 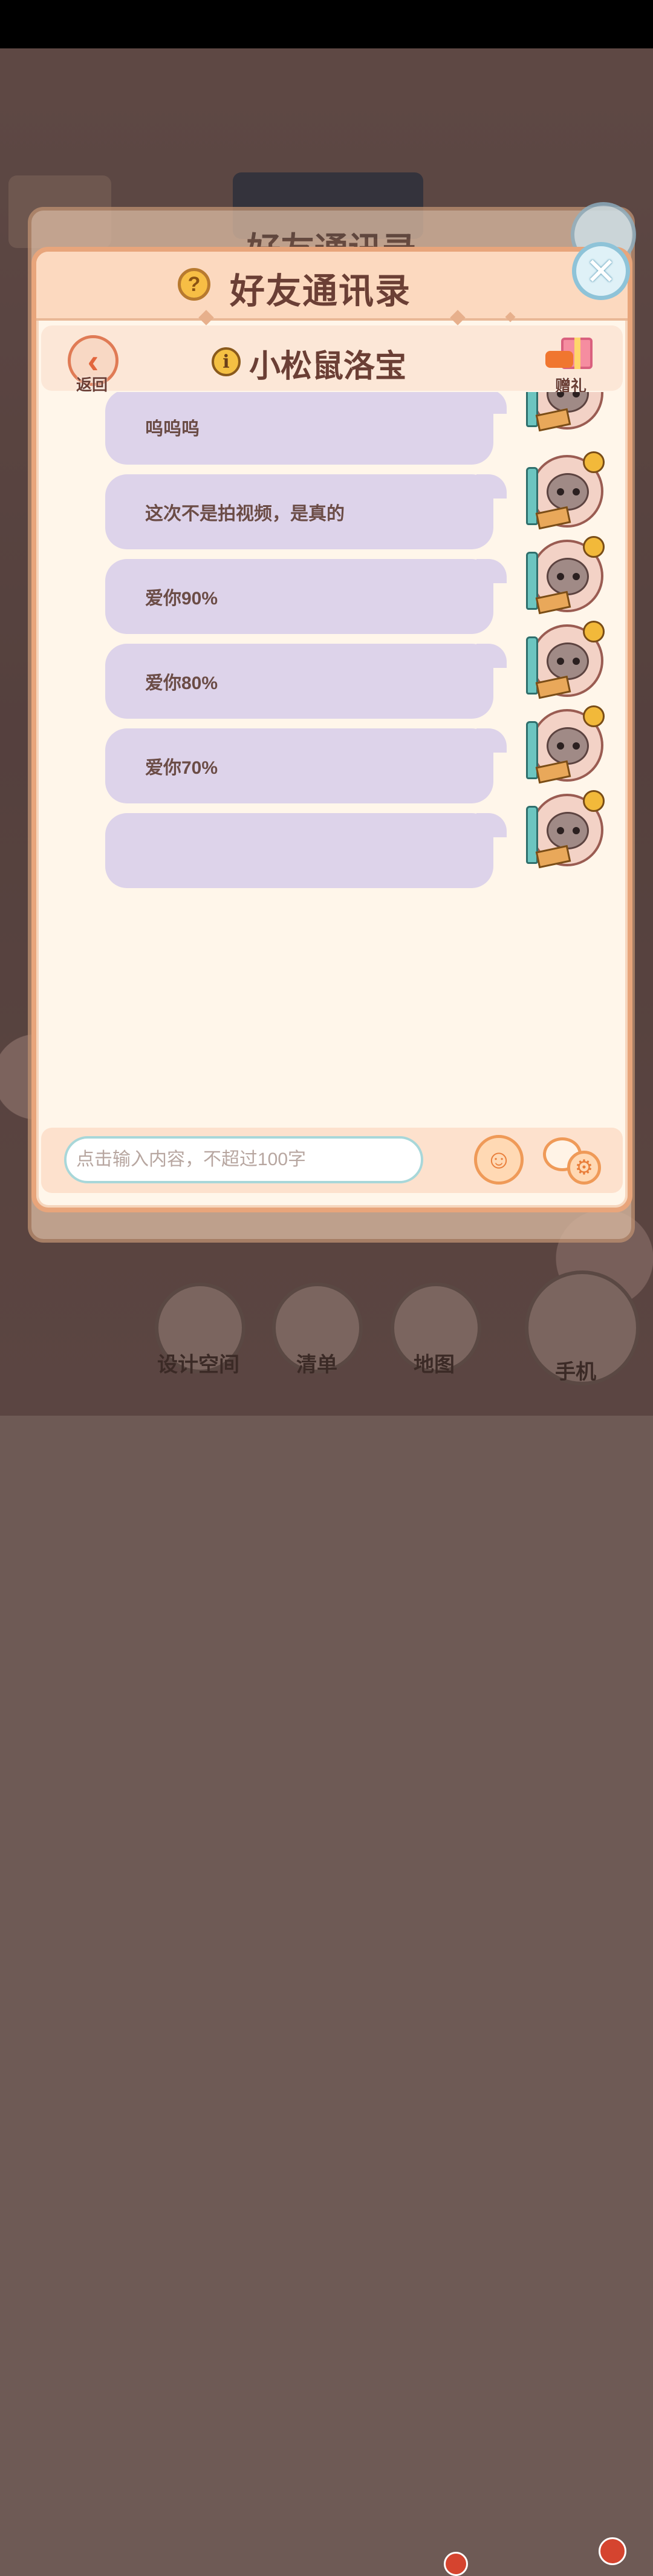 What do you see at coordinates (198, 1364) in the screenshot?
I see `nav-label-design-space: 设计空间` at bounding box center [198, 1364].